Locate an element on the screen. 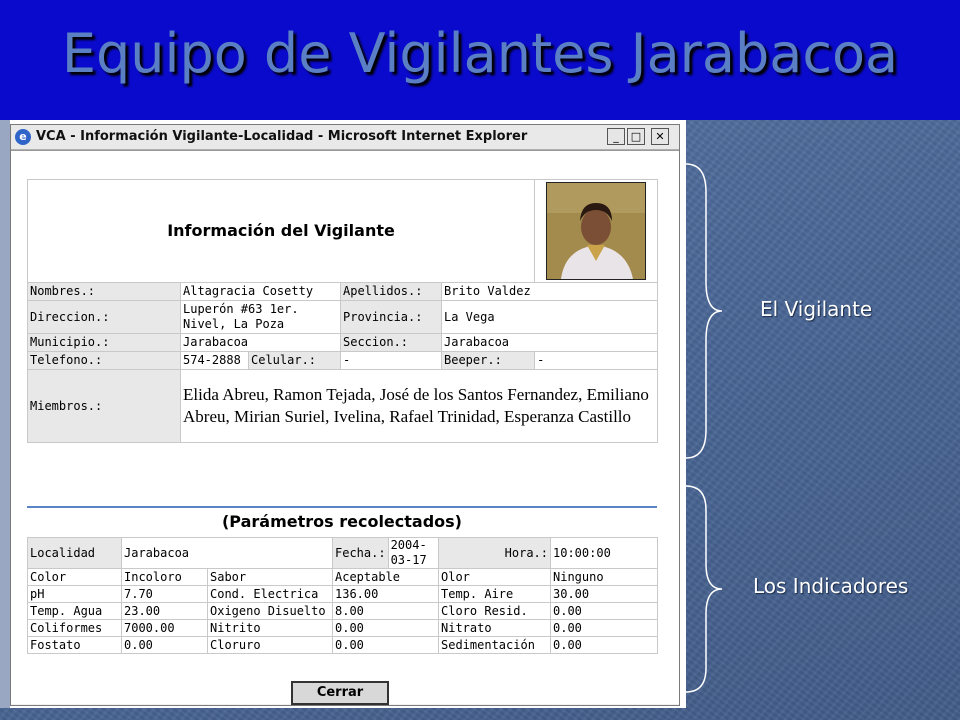 The height and width of the screenshot is (720, 960). fecha-cell: Fecha.: 2004-03-17 is located at coordinates (385, 553).